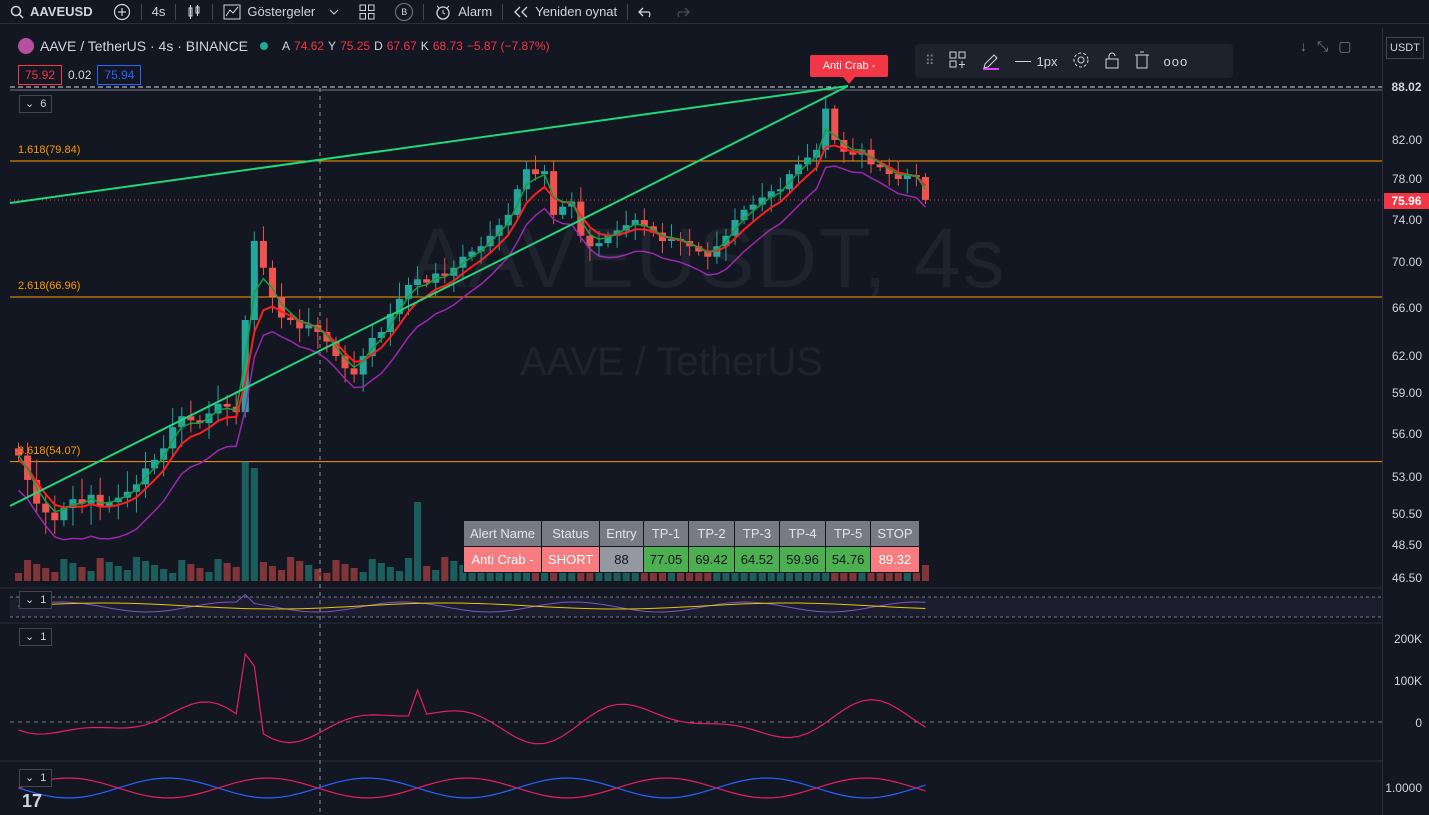 The width and height of the screenshot is (1429, 815). Describe the element at coordinates (895, 533) in the screenshot. I see `header-cell: STOP` at that location.